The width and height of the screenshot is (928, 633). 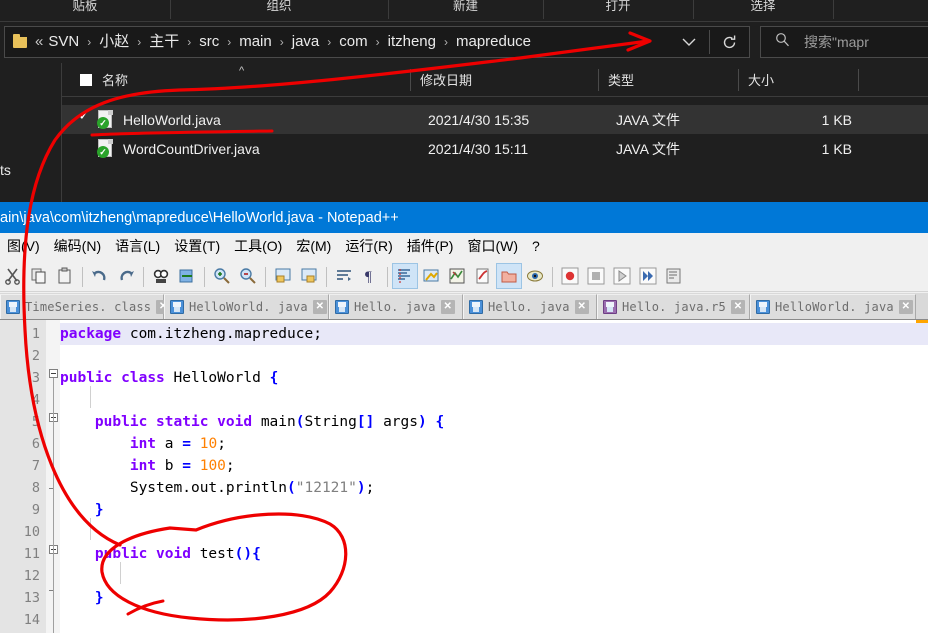 I want to click on menu-item-设置t: 设置(T), so click(x=197, y=246).